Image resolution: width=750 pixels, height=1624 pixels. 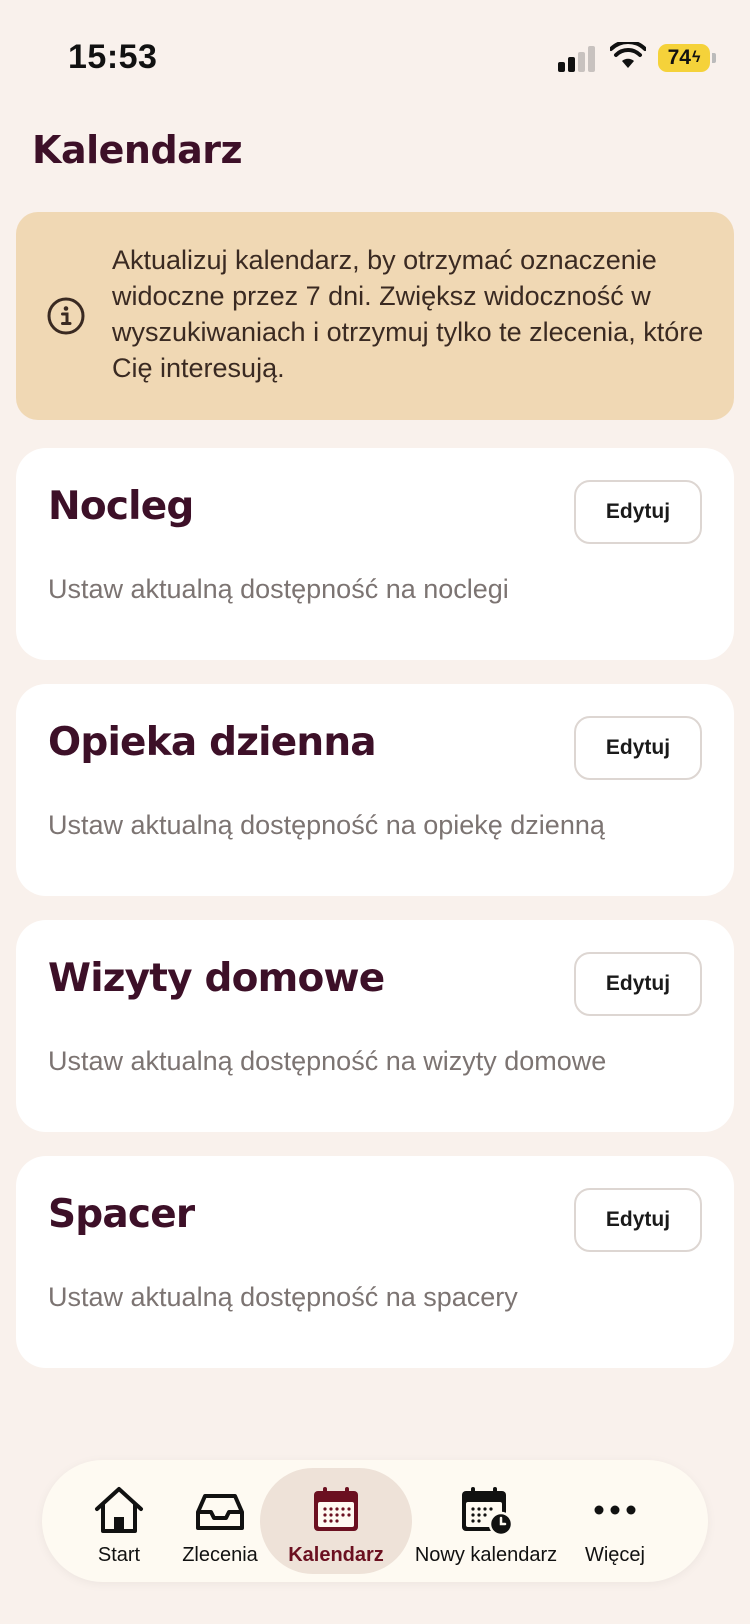 I want to click on home-icon, so click(x=119, y=1510).